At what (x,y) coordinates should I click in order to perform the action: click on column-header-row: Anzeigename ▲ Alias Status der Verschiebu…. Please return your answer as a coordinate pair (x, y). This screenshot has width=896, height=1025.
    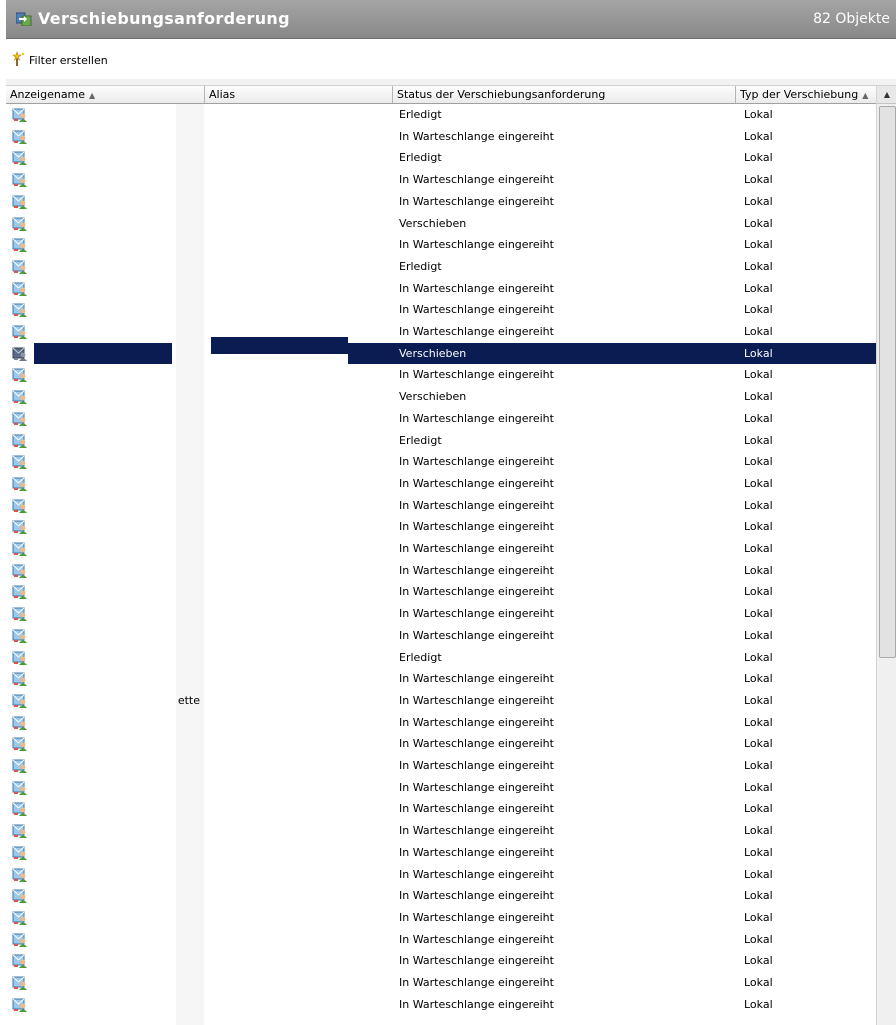
    Looking at the image, I should click on (451, 95).